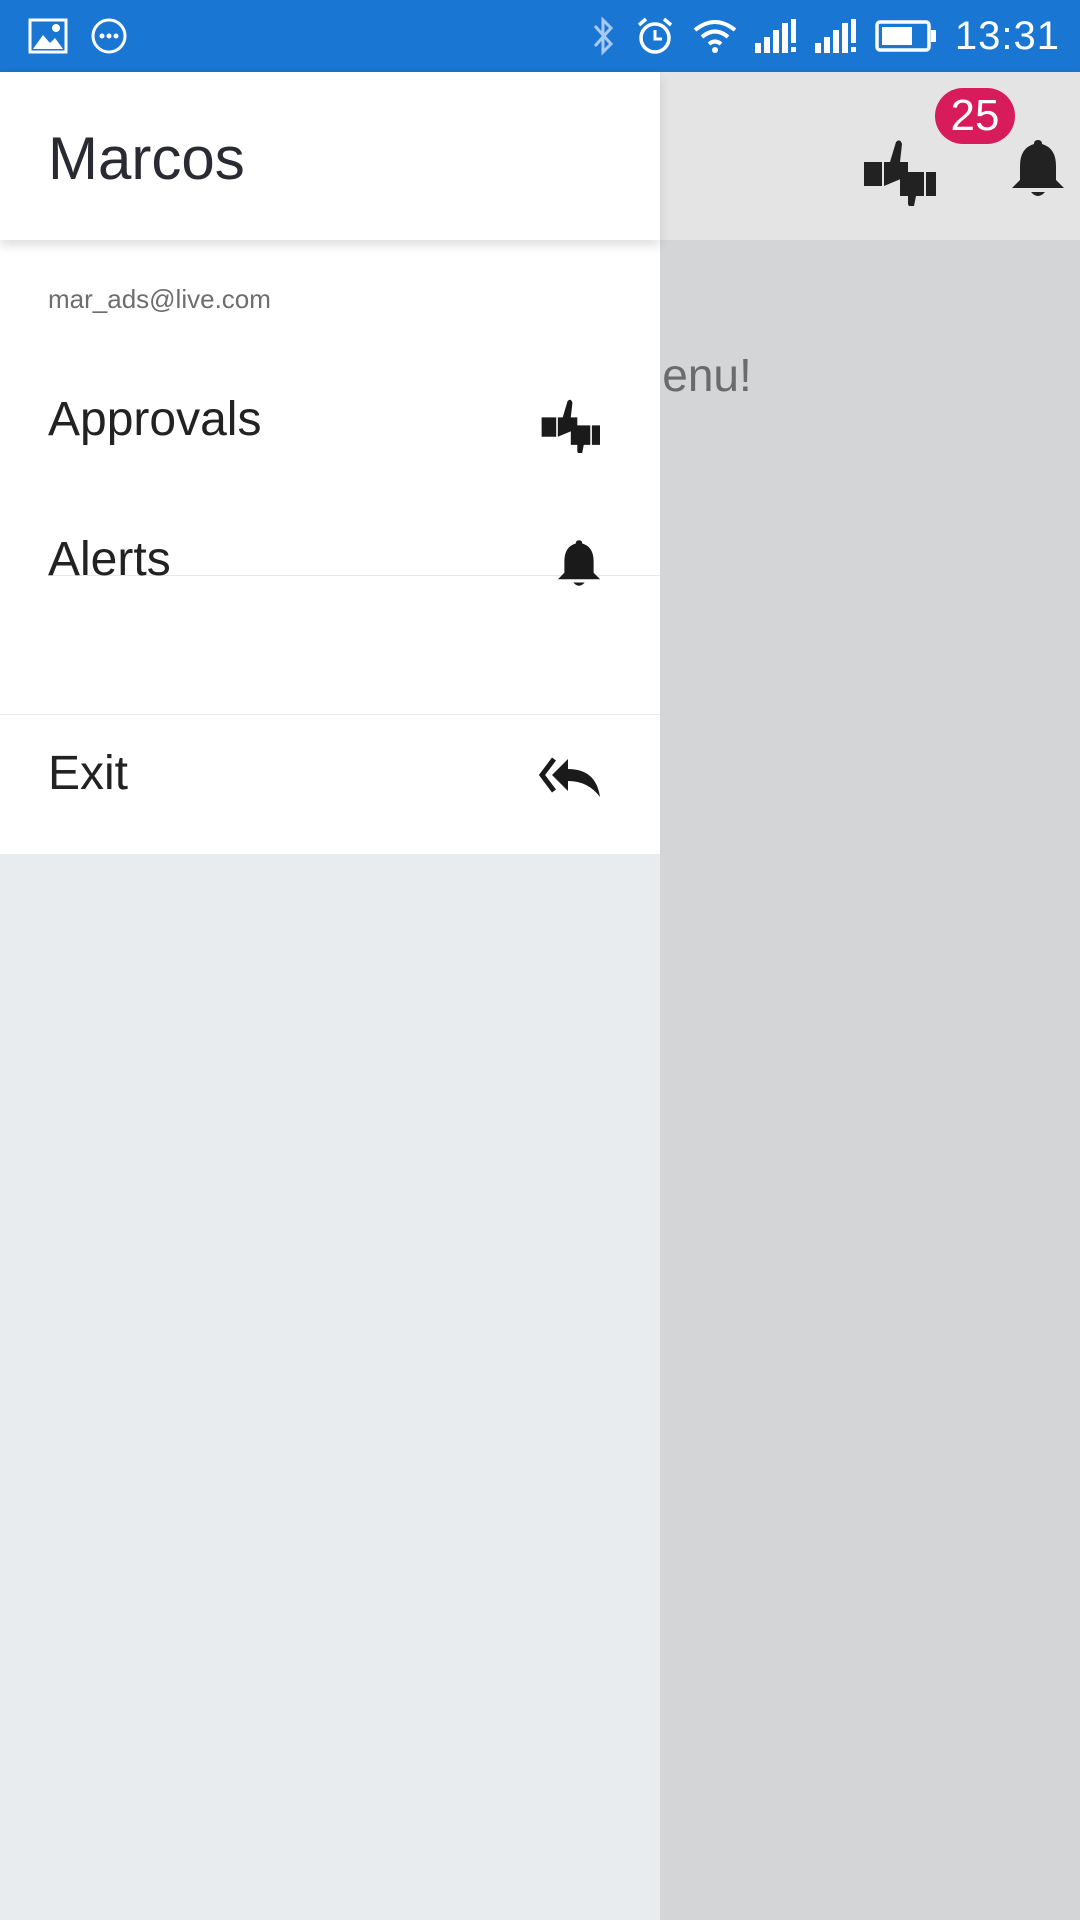 Image resolution: width=1080 pixels, height=1920 pixels. I want to click on reply-all-icon, so click(570, 777).